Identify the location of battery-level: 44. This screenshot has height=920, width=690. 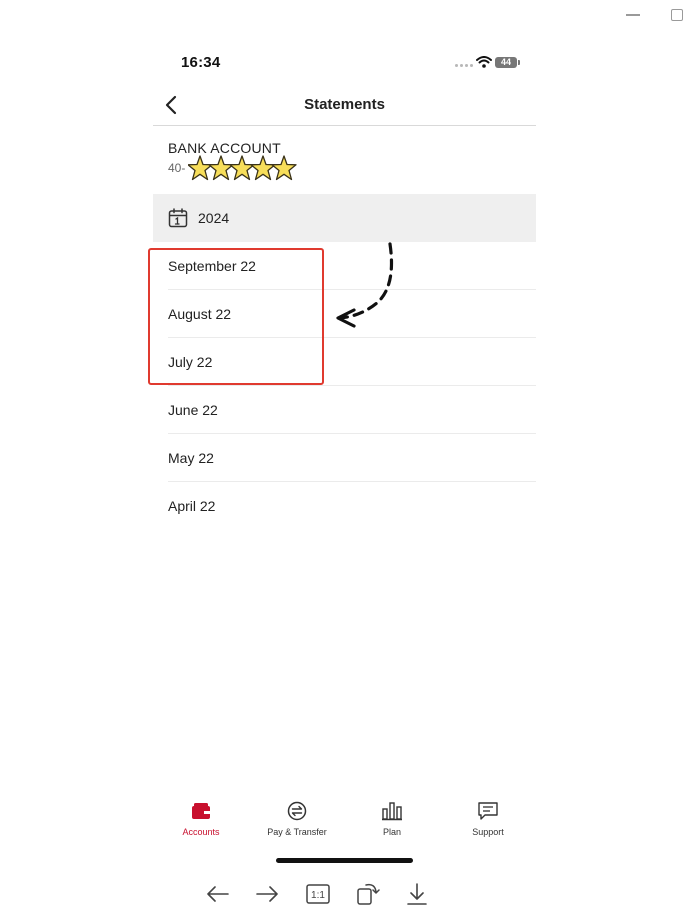
(505, 62).